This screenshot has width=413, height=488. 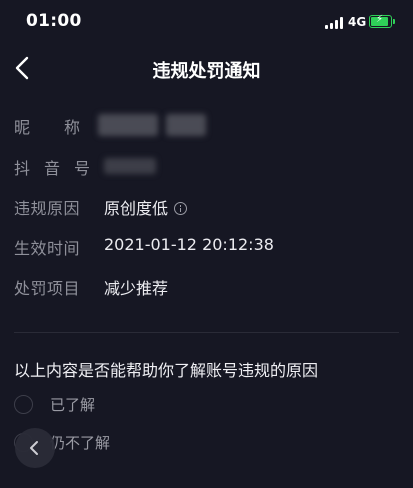 What do you see at coordinates (380, 19) in the screenshot?
I see `charging-icon: ⚡` at bounding box center [380, 19].